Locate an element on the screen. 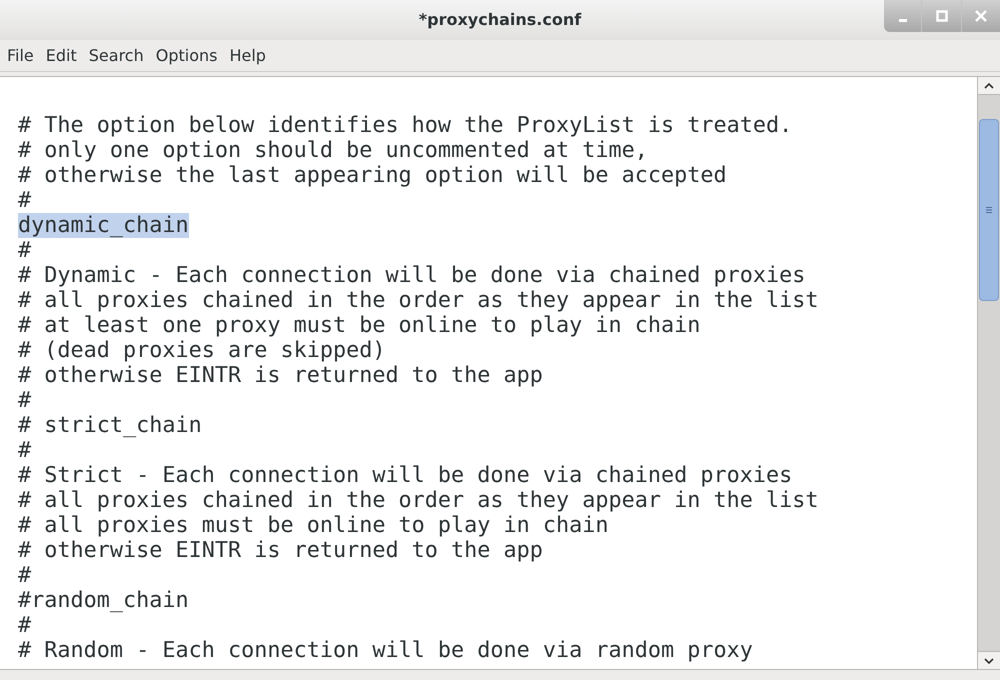 Image resolution: width=1000 pixels, height=680 pixels. close-icon is located at coordinates (981, 16).